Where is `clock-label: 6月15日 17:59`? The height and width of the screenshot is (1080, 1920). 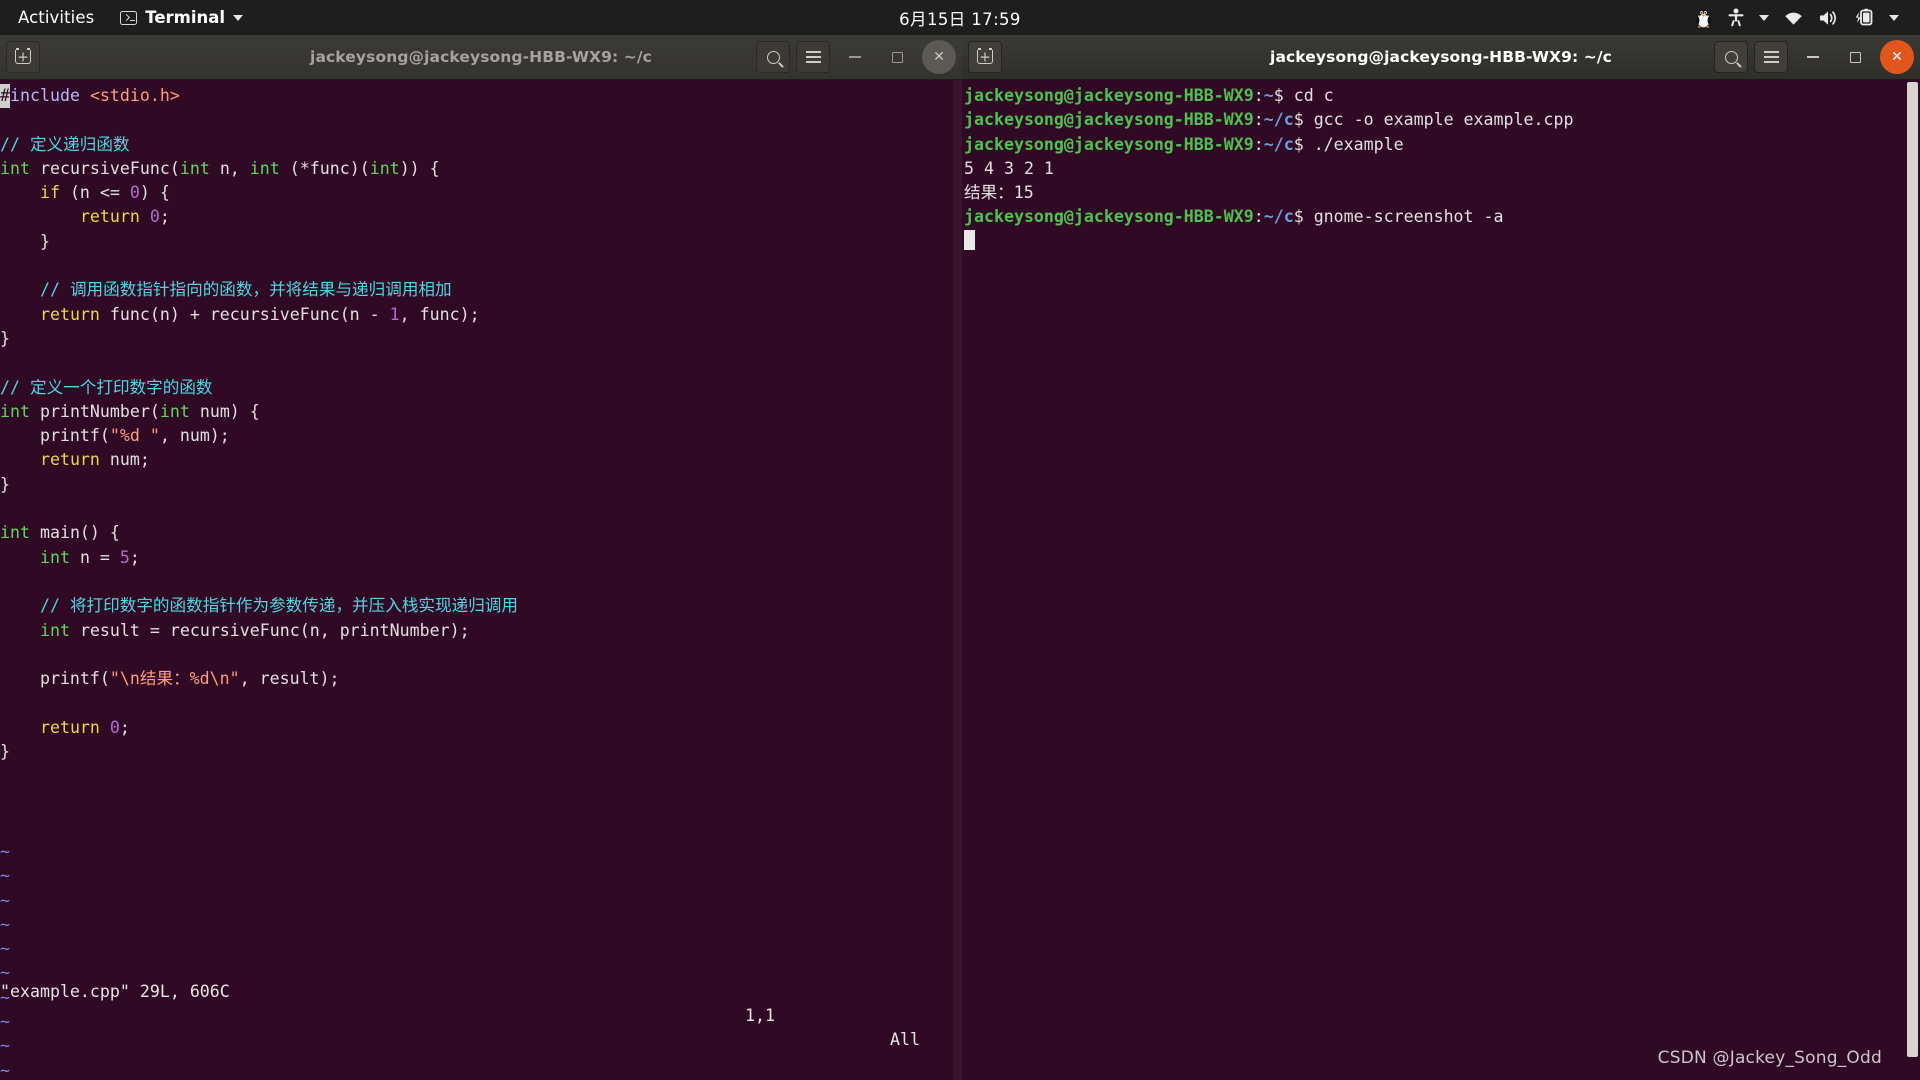
clock-label: 6月15日 17:59 is located at coordinates (960, 19).